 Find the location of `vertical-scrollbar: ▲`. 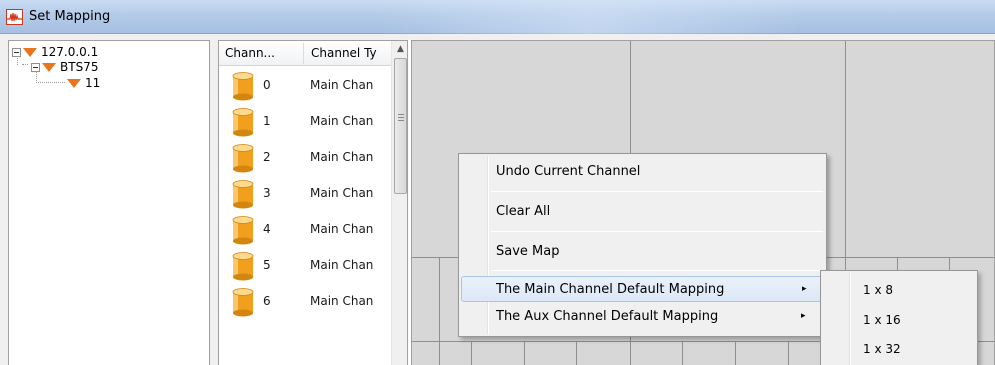

vertical-scrollbar: ▲ is located at coordinates (399, 203).